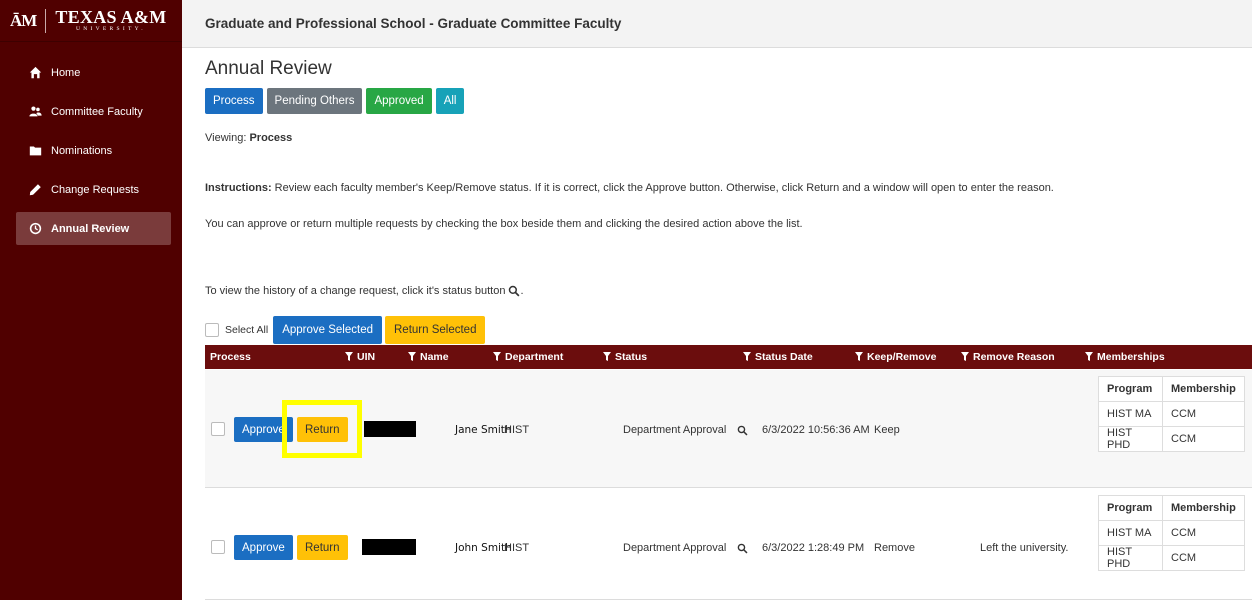 The width and height of the screenshot is (1252, 600). I want to click on keep-remove-cell: Keep, so click(887, 430).